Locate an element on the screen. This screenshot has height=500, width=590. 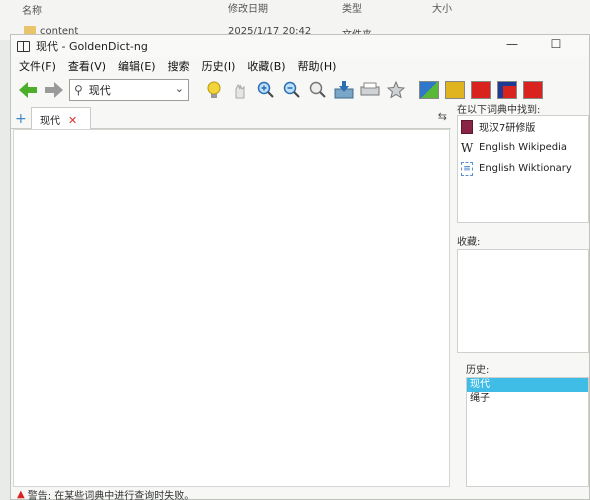
dictionary-group-icon is located at coordinates (429, 90).